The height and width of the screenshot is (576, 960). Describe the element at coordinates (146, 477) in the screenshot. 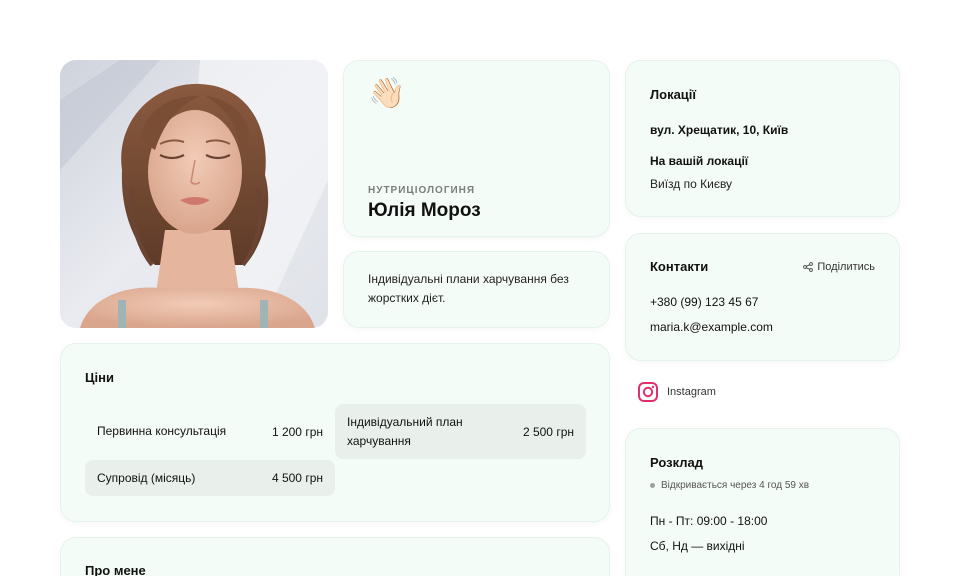

I see `price-item-label: Супровід (місяць)` at that location.